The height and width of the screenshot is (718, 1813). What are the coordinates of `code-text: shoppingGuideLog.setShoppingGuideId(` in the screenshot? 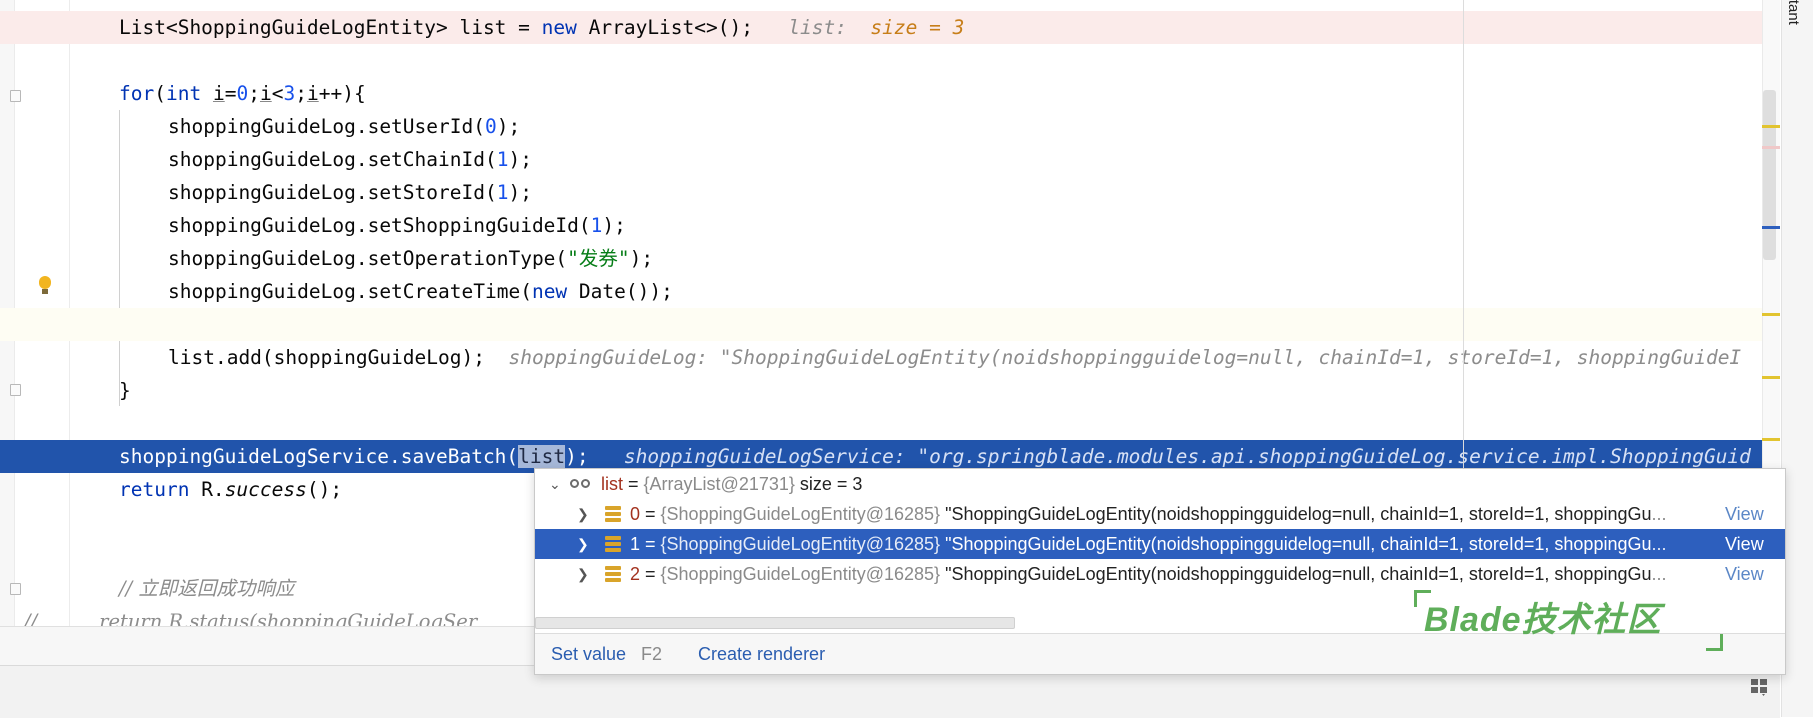 It's located at (379, 225).